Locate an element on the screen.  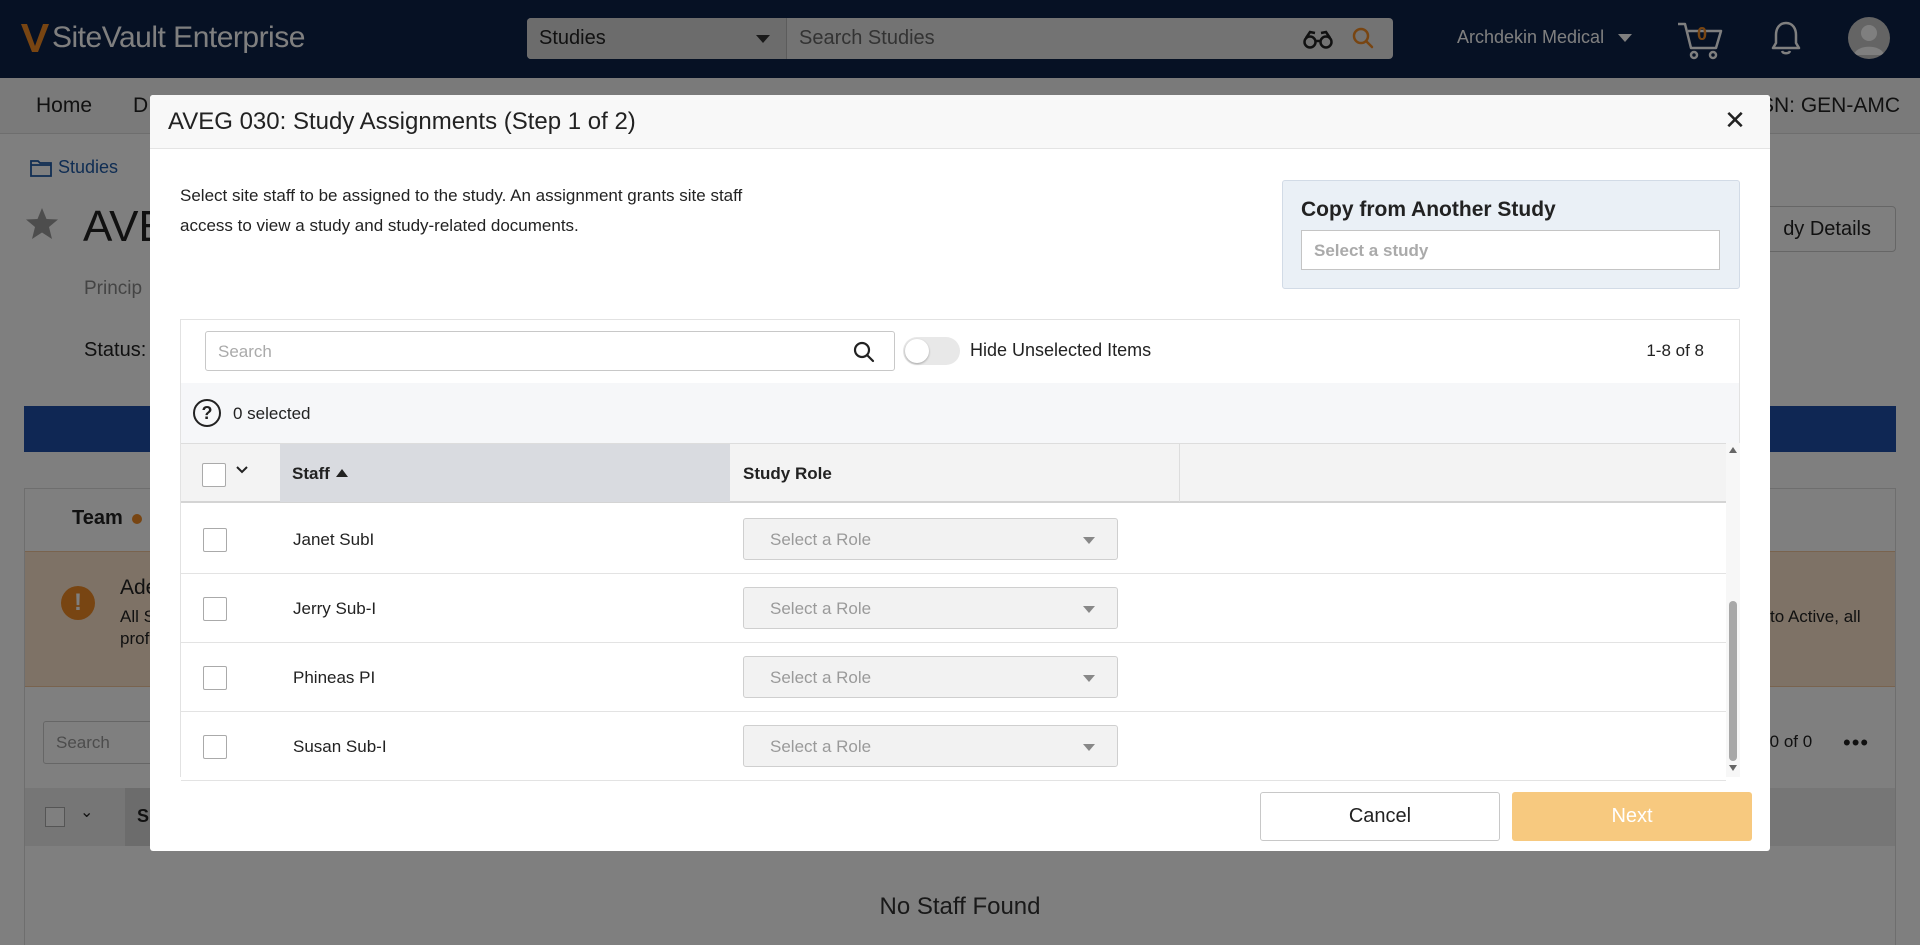
table-row: Phineas PI Select a Role is located at coordinates (953, 677).